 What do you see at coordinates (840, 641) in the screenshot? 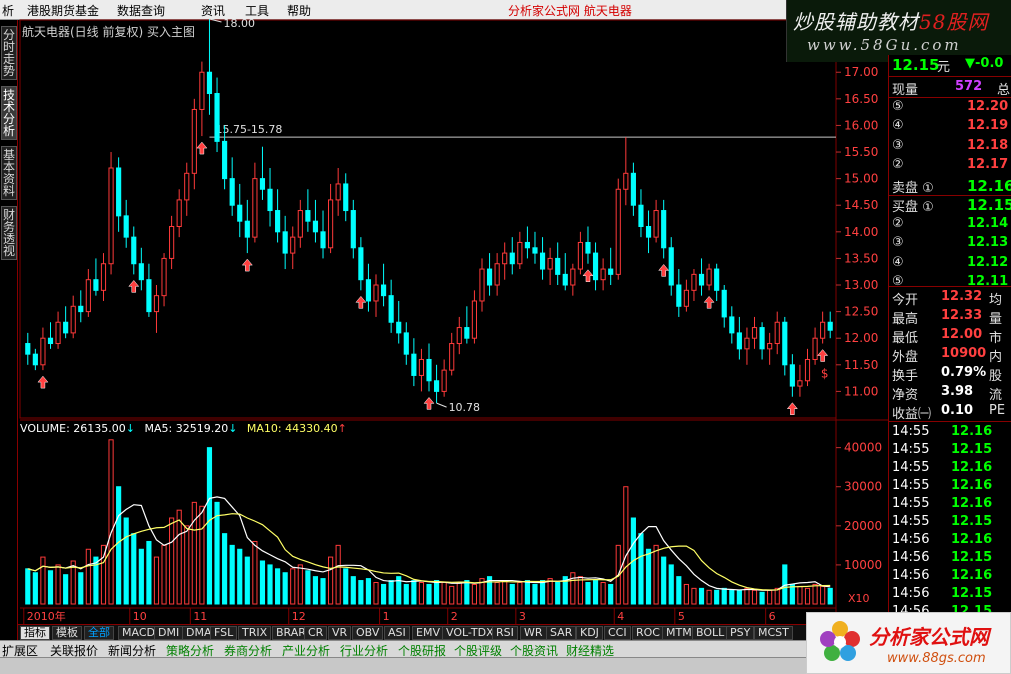
I see `flower-logo-icon` at bounding box center [840, 641].